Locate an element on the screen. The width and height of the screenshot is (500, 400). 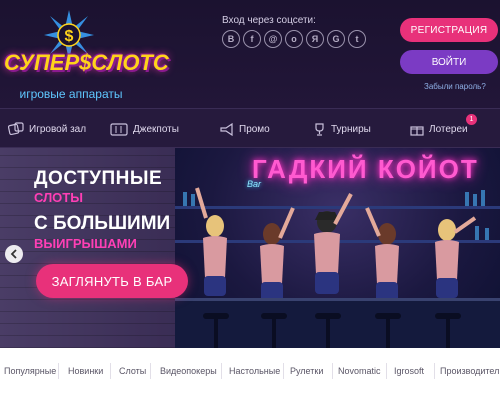
chevron-left-icon is located at coordinates (13, 254).